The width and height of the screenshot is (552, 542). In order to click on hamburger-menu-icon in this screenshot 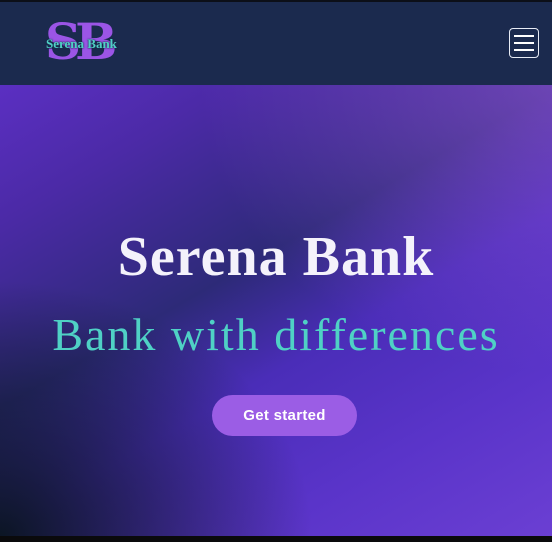, I will do `click(524, 36)`.